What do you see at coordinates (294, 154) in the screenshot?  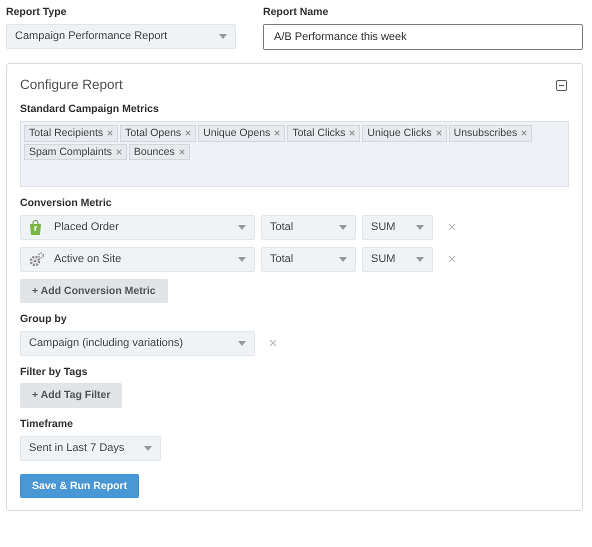 I see `metrics-field: Total Recipients Total Opens Unique Opens Total Clicks Unique Clicks Unsubscribes Spam Complaints Bounces` at bounding box center [294, 154].